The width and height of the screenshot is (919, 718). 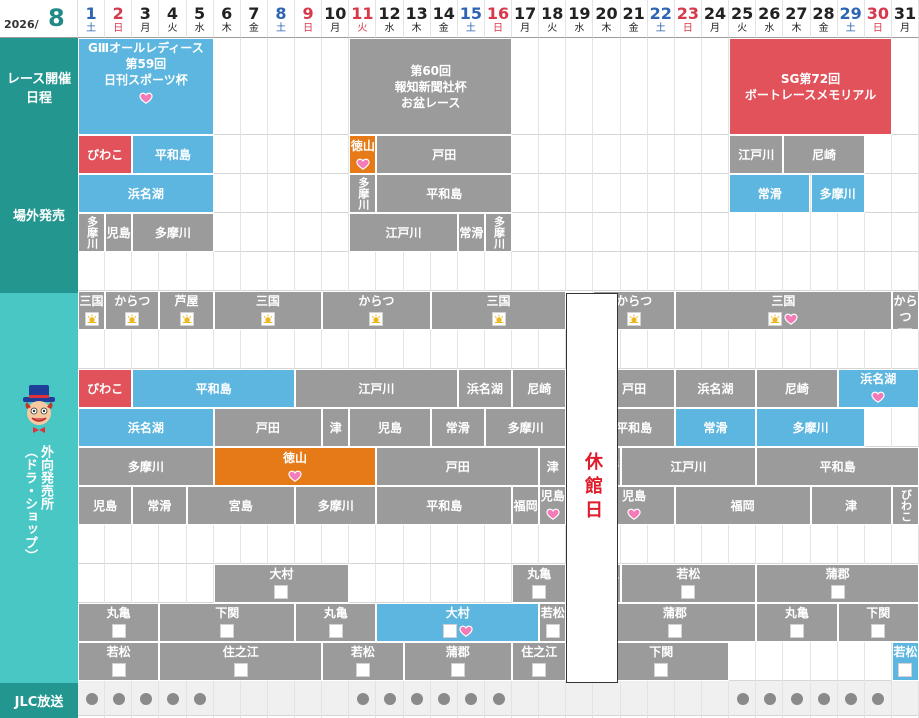 What do you see at coordinates (687, 28) in the screenshot?
I see `weekday-label: 日` at bounding box center [687, 28].